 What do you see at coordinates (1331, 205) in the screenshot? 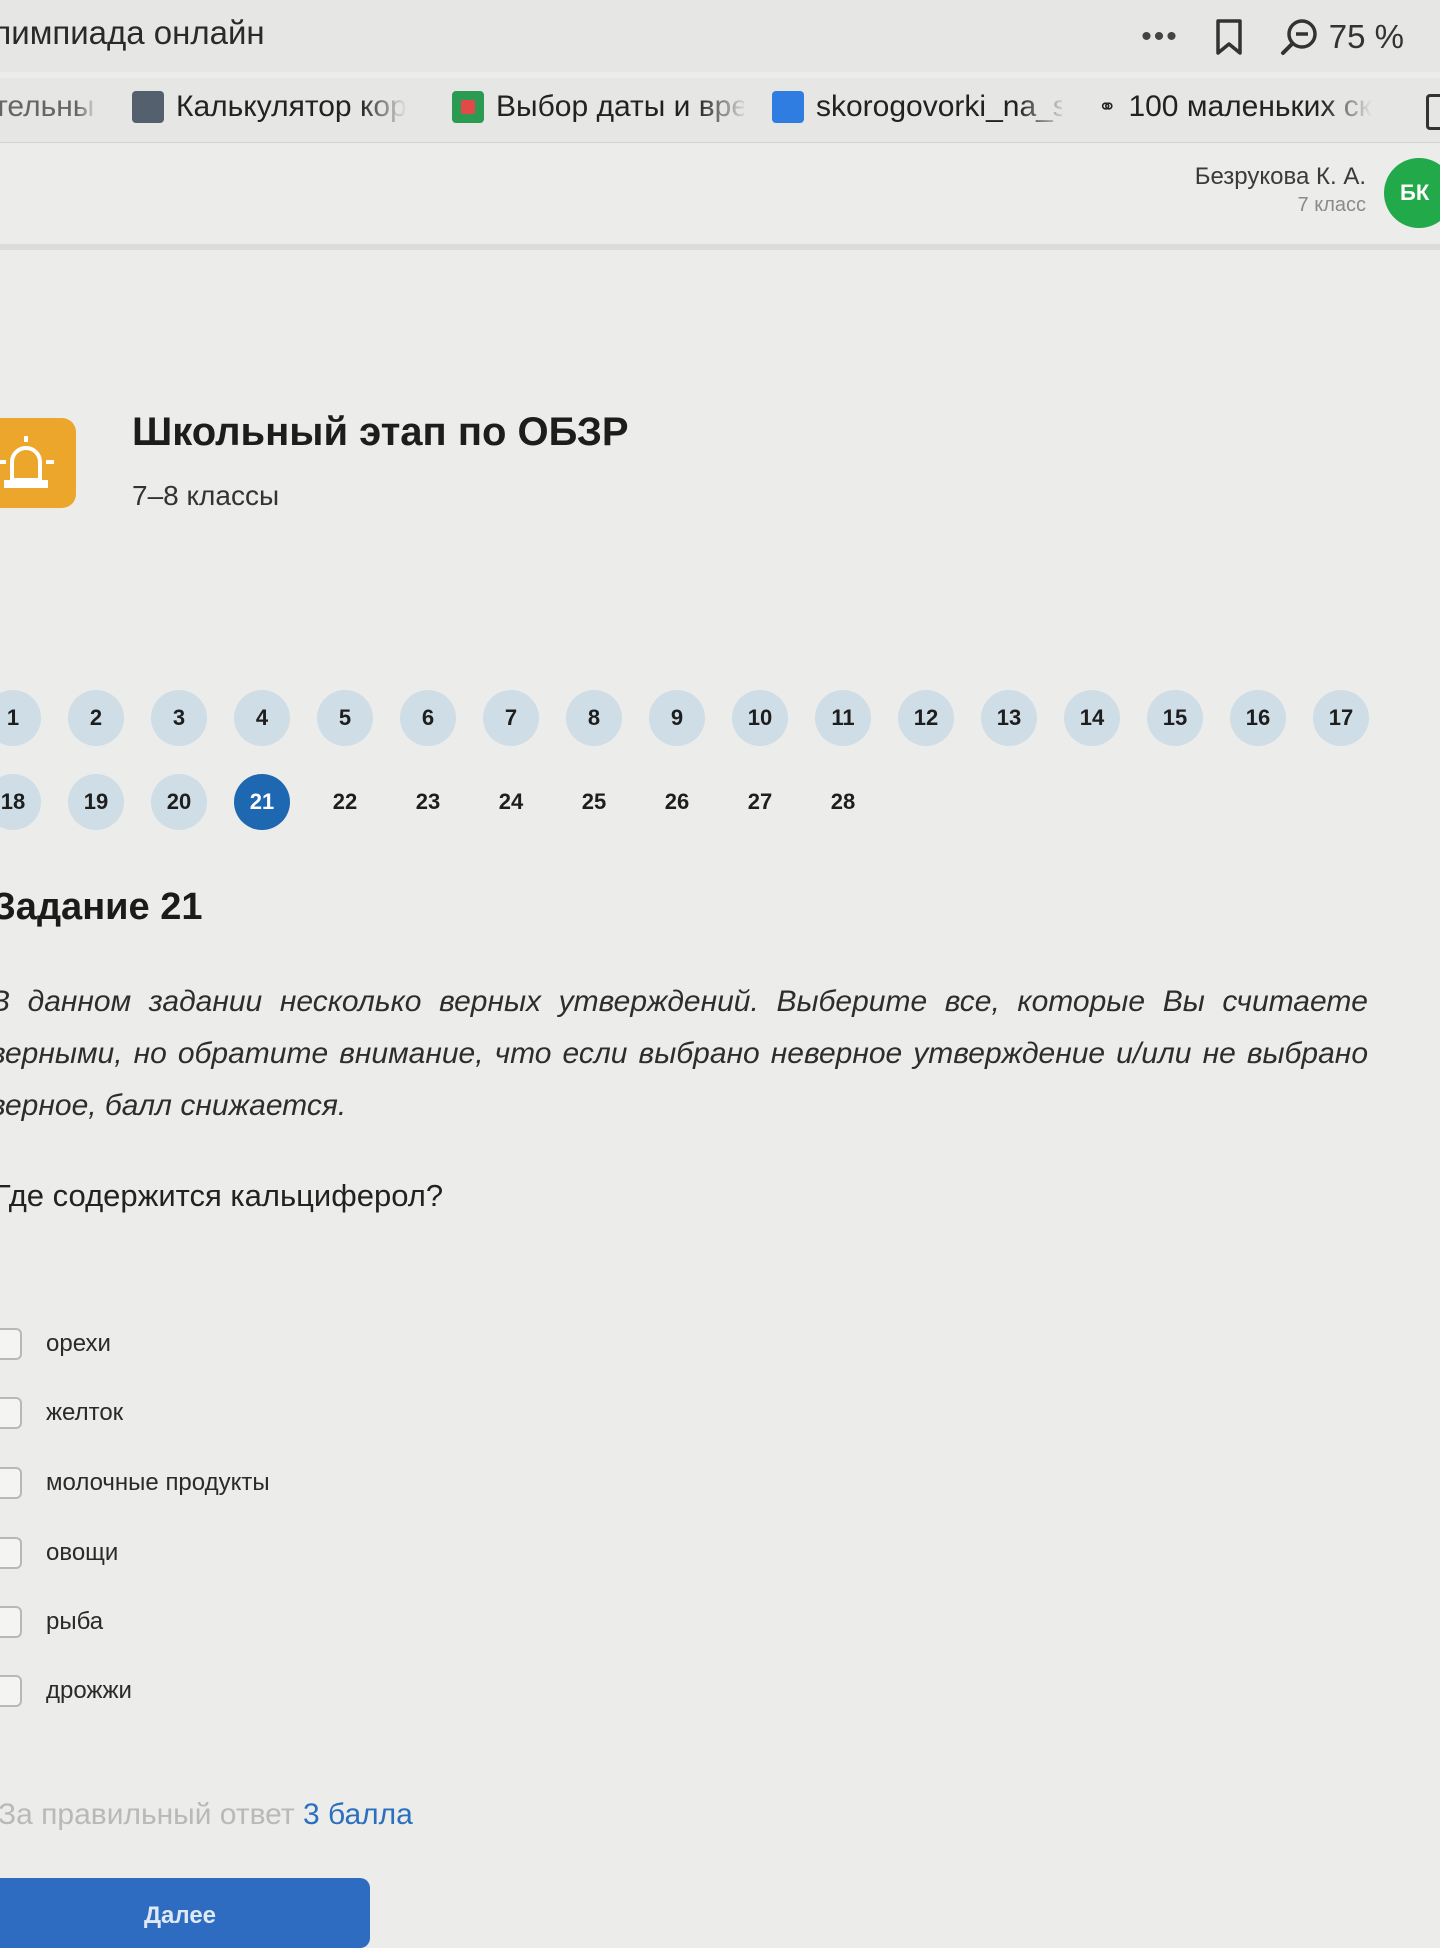
I see `user-grade: 7 класс` at bounding box center [1331, 205].